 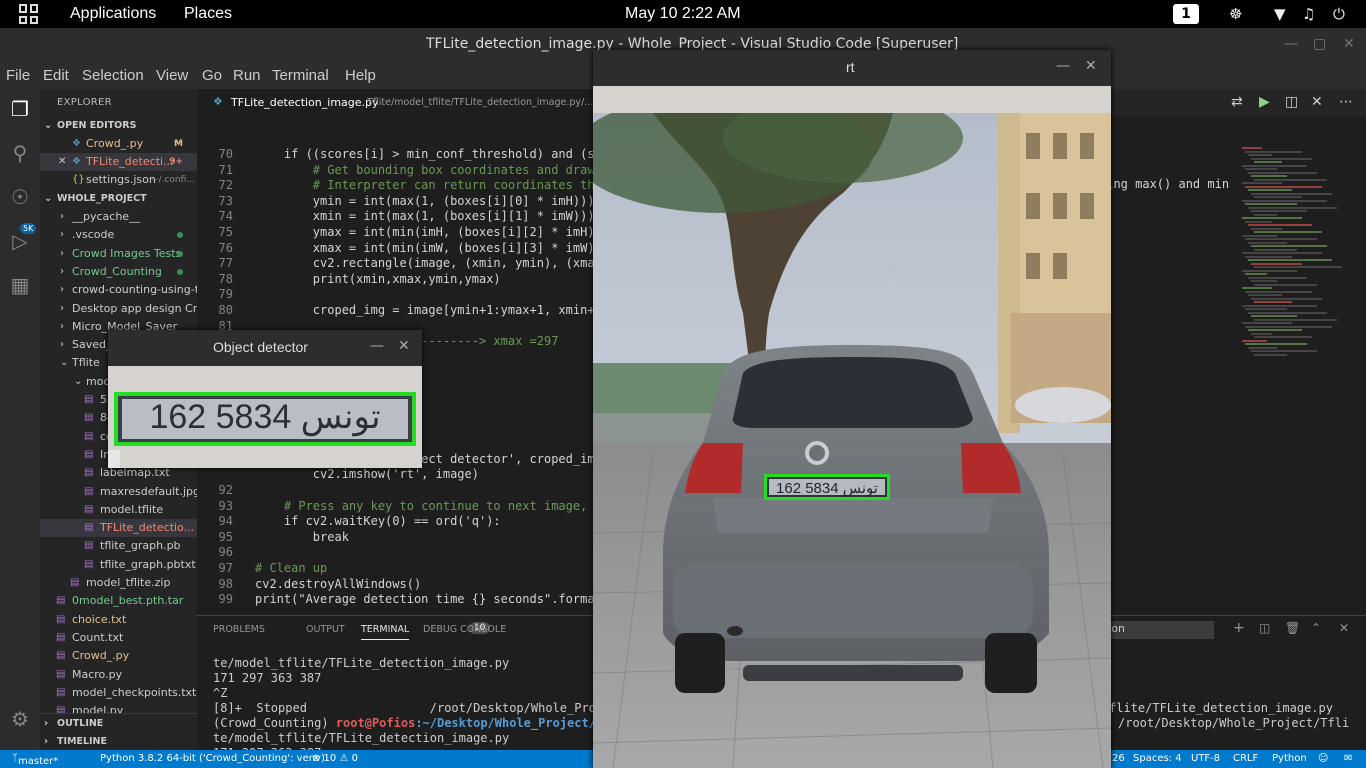 What do you see at coordinates (20, 153) in the screenshot?
I see `search-icon: ⚲` at bounding box center [20, 153].